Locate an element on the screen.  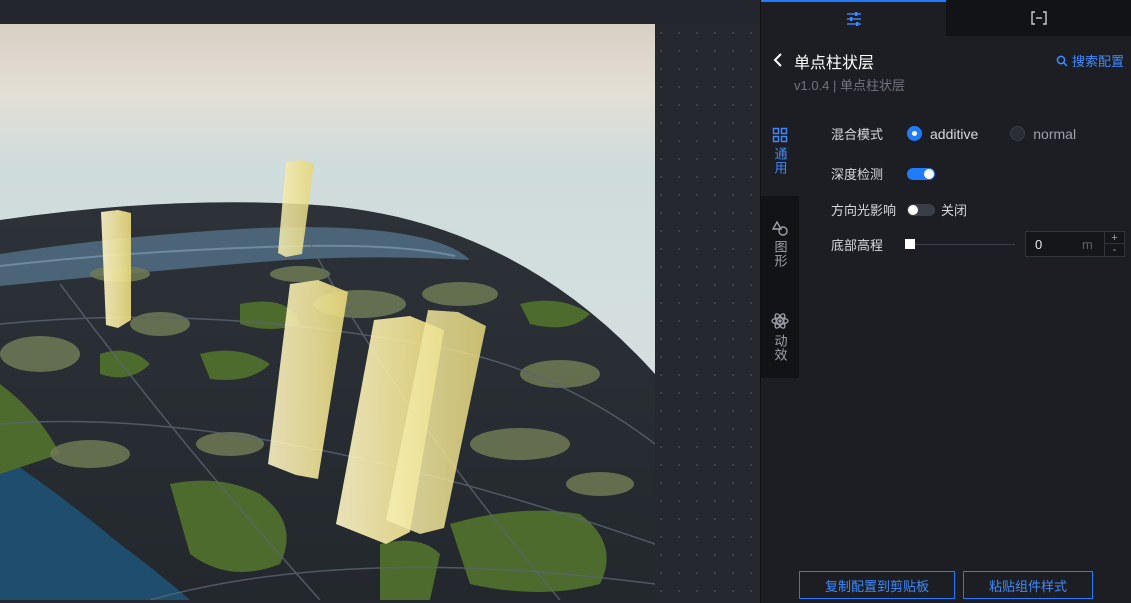
panel-top-tabs is located at coordinates (946, 18).